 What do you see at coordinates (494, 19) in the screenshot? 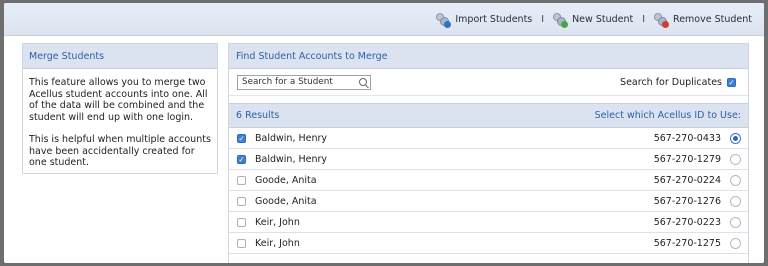
I see `import-students-label: Import Students` at bounding box center [494, 19].